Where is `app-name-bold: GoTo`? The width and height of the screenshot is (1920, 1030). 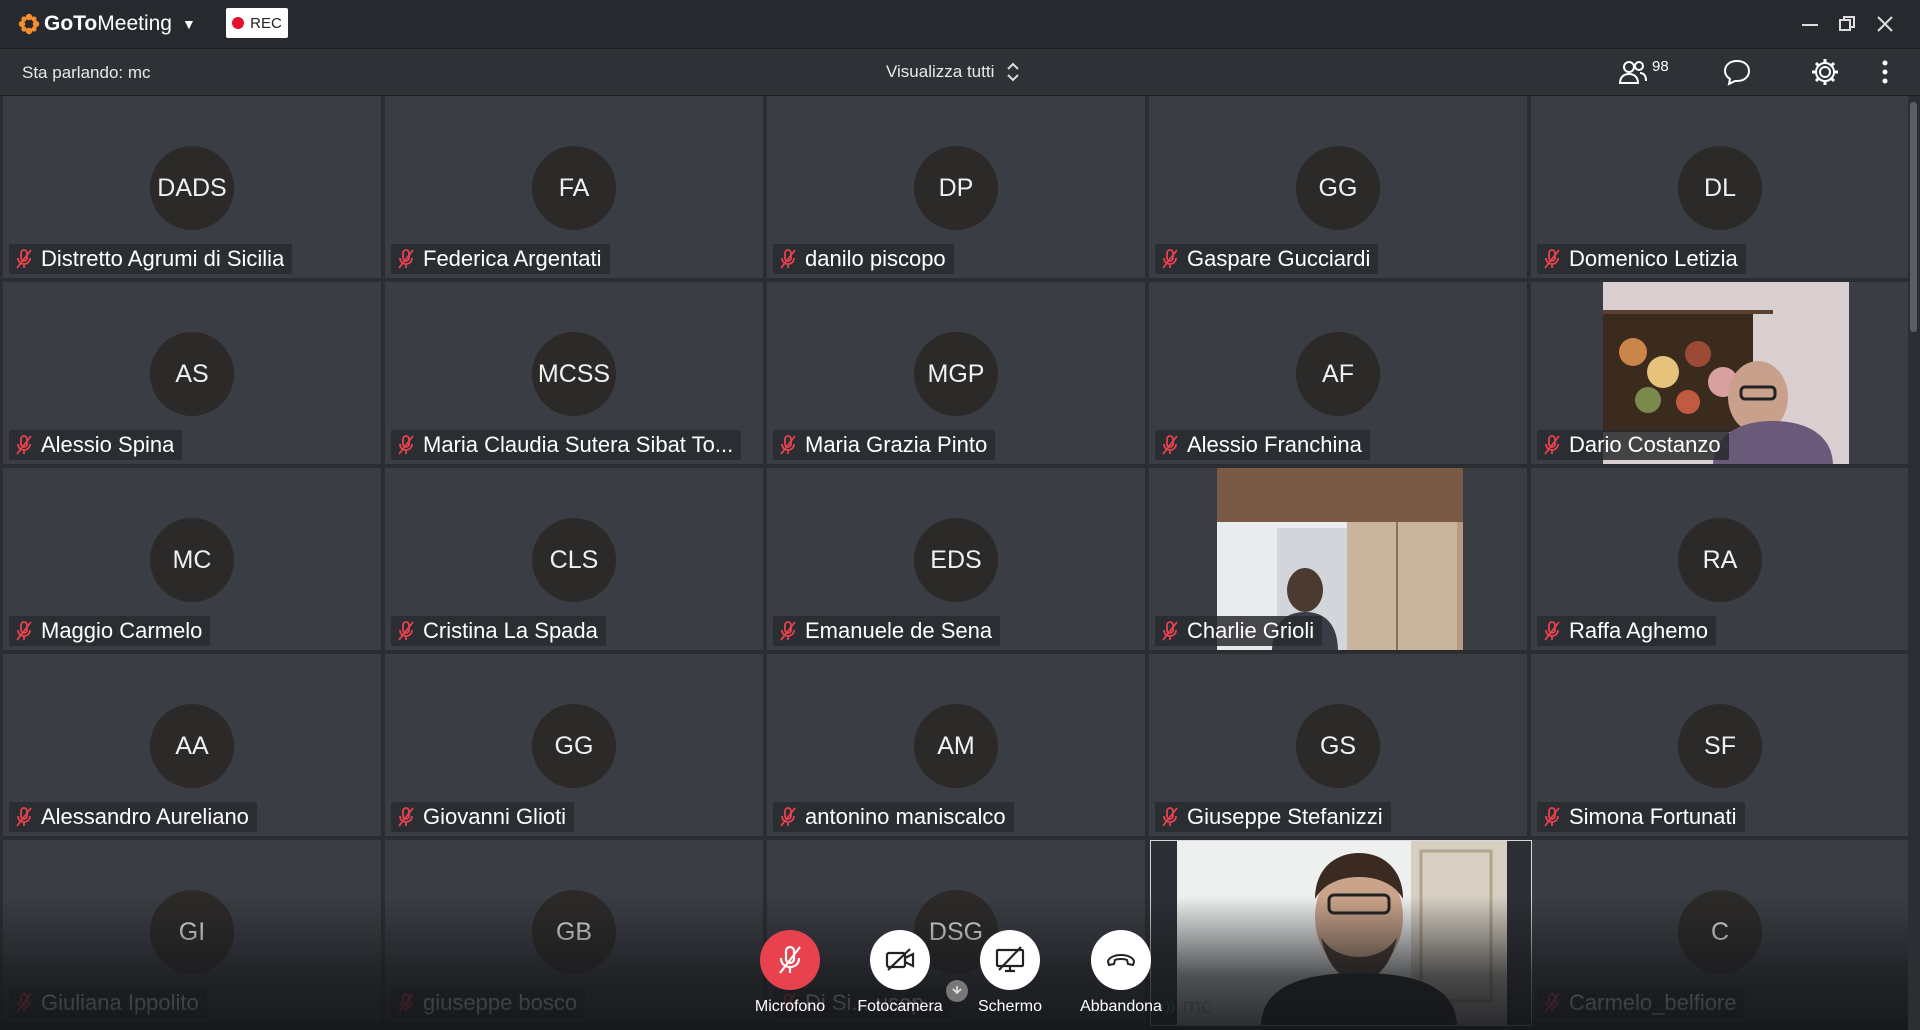 app-name-bold: GoTo is located at coordinates (71, 23).